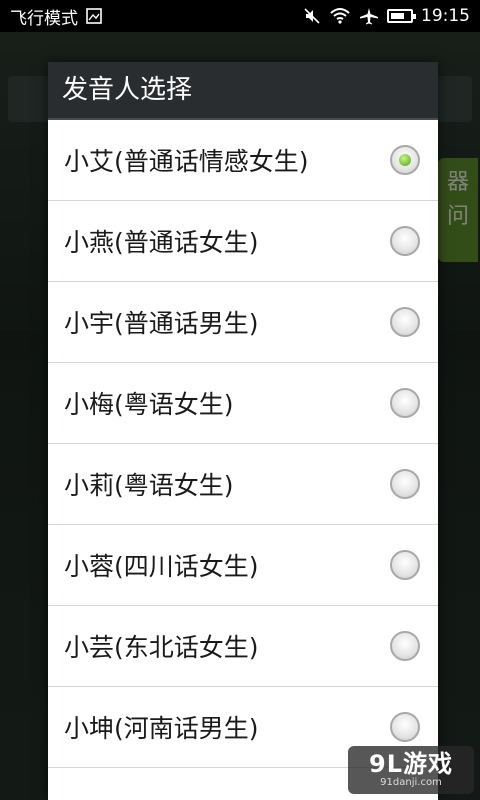 The image size is (480, 800). I want to click on voice-option: 小宇(普通话男生), so click(243, 322).